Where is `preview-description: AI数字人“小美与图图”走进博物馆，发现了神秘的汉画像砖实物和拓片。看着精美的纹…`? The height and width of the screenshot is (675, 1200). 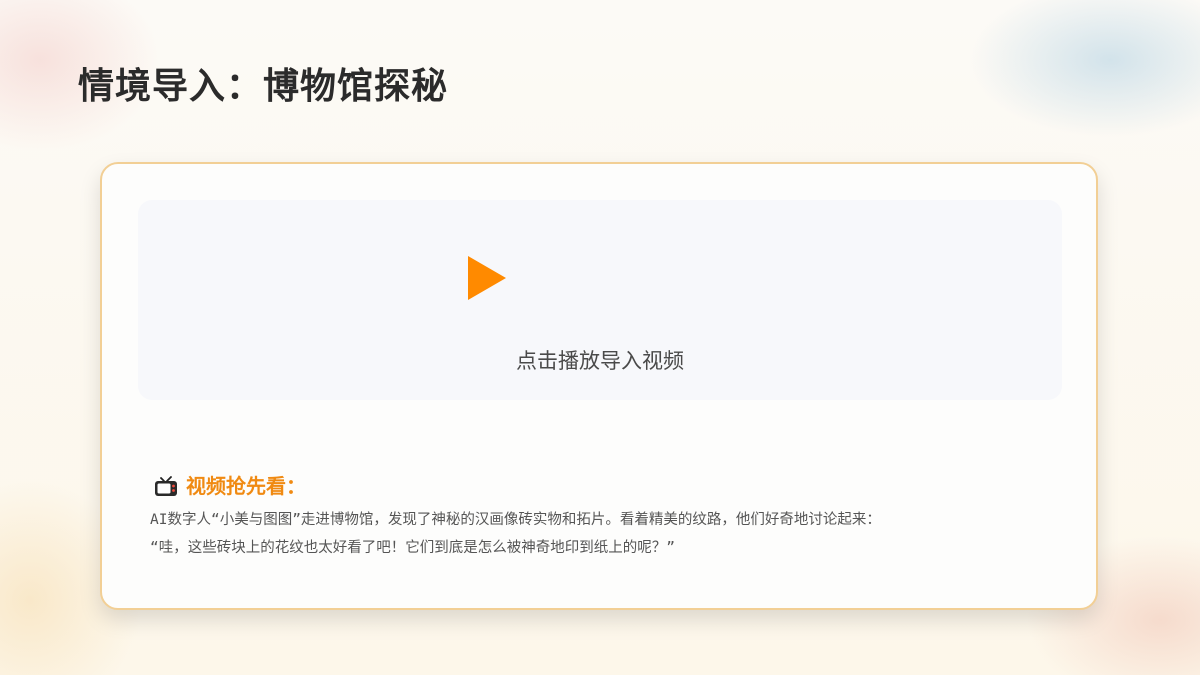
preview-description: AI数字人“小美与图图”走进博物馆，发现了神秘的汉画像砖实物和拓片。看着精美的纹… is located at coordinates (602, 534).